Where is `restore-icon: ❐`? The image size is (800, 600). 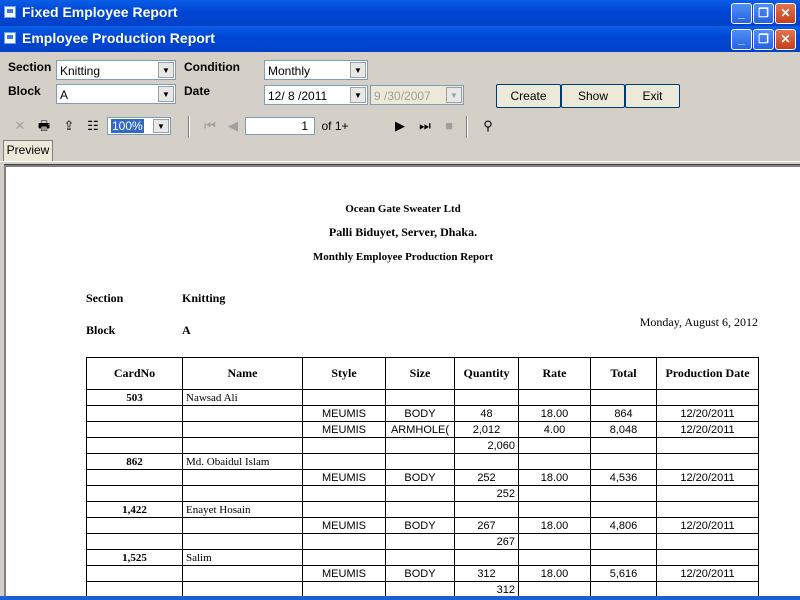
restore-icon: ❐ is located at coordinates (763, 13).